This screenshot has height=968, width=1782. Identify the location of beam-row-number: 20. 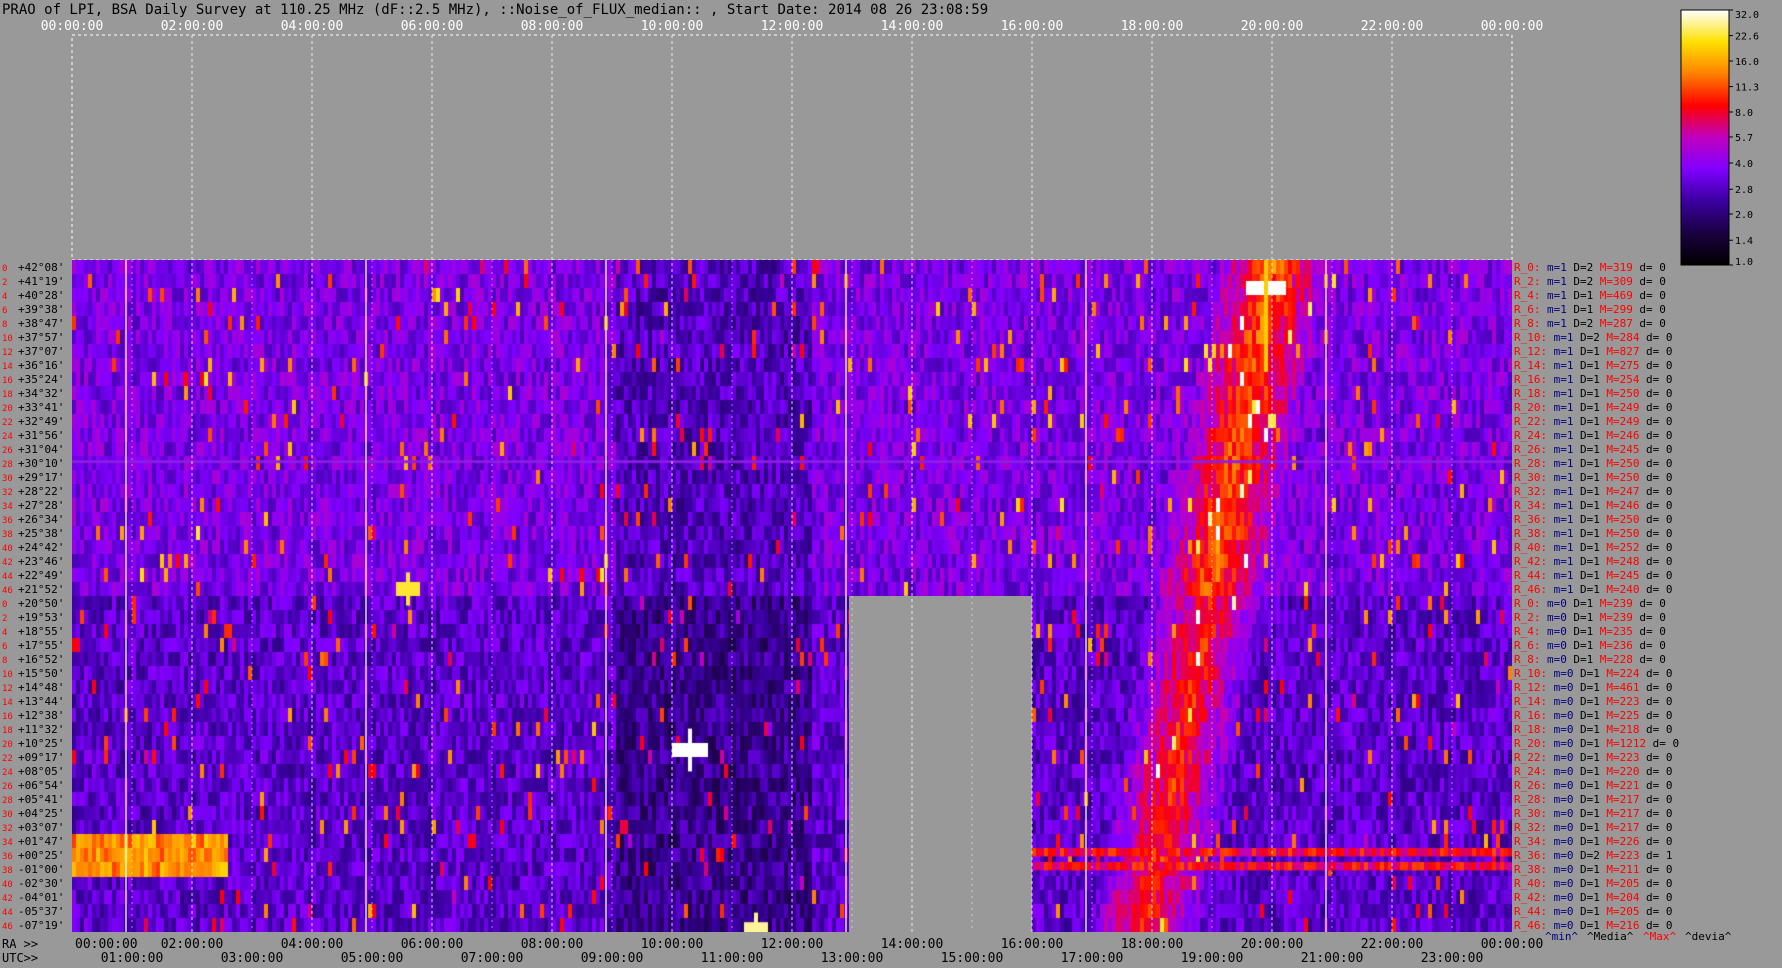
(7, 745).